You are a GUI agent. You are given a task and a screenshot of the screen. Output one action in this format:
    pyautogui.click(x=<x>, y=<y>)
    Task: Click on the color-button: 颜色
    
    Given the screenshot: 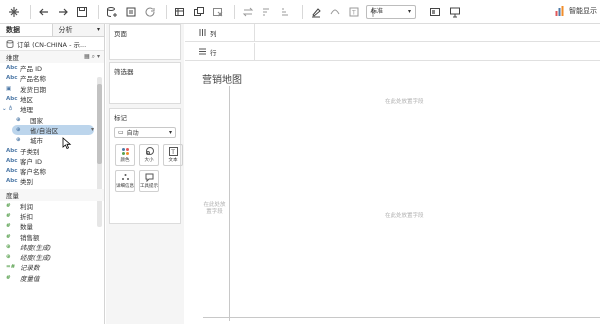 What is the action you would take?
    pyautogui.click(x=125, y=155)
    